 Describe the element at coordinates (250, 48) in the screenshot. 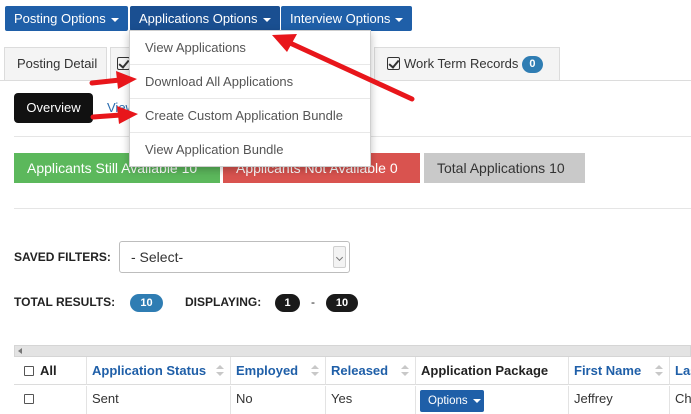

I see `menu-item-view-applications: View Applications` at that location.